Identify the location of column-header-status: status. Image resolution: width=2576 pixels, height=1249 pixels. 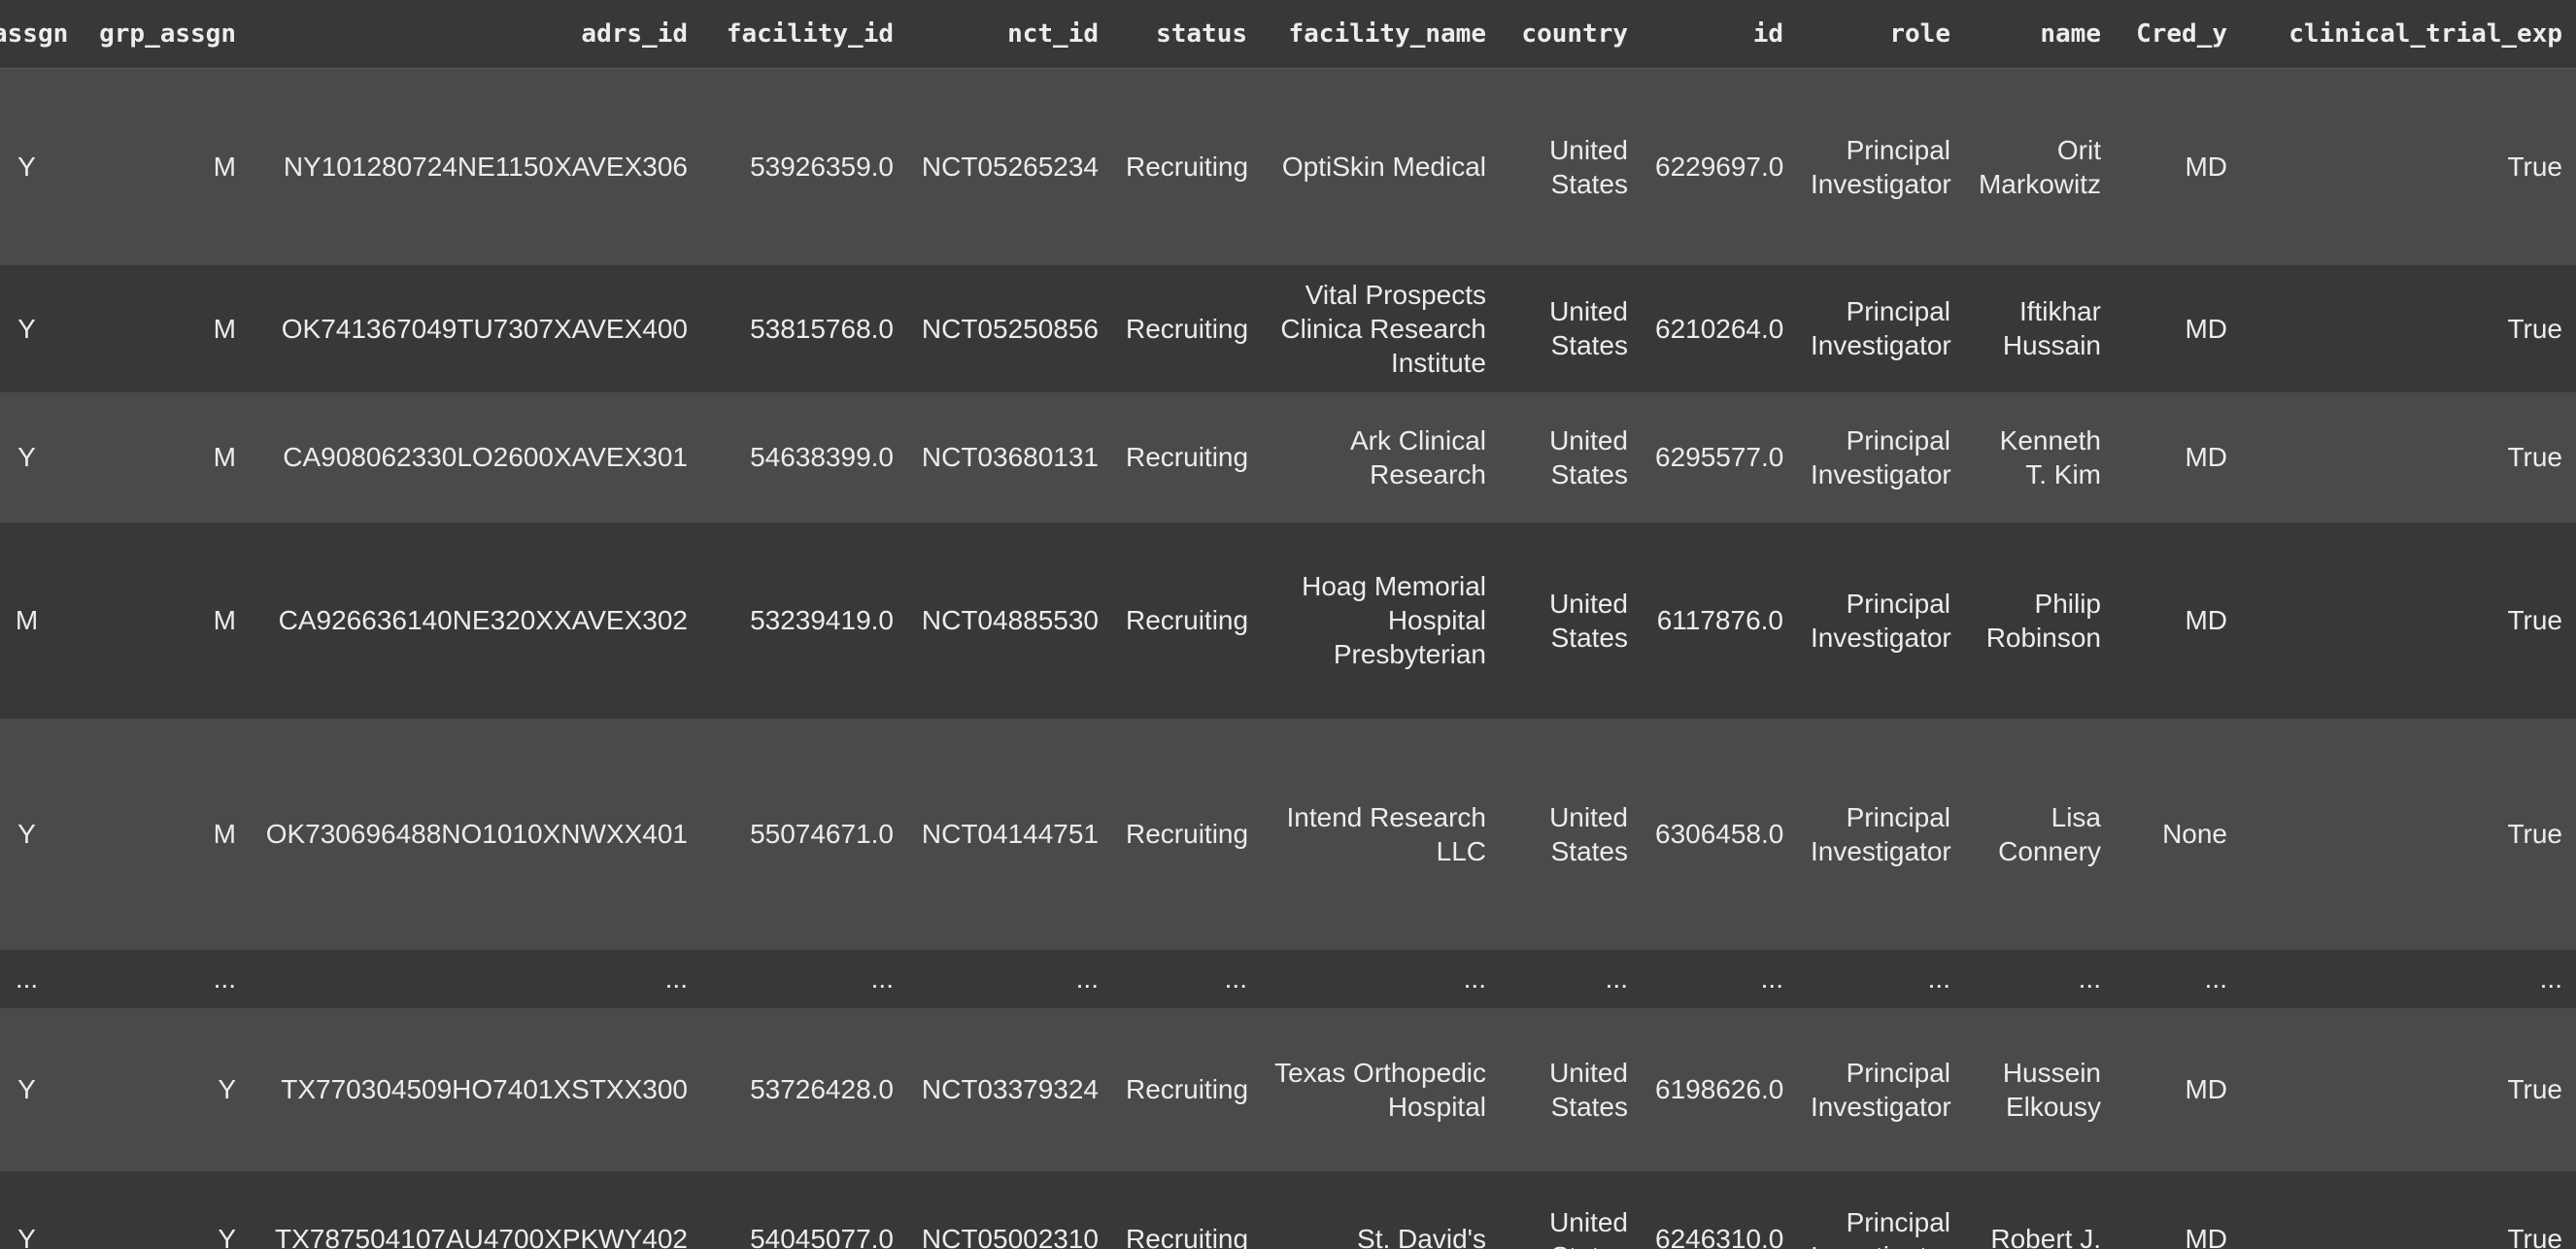
(1186, 35).